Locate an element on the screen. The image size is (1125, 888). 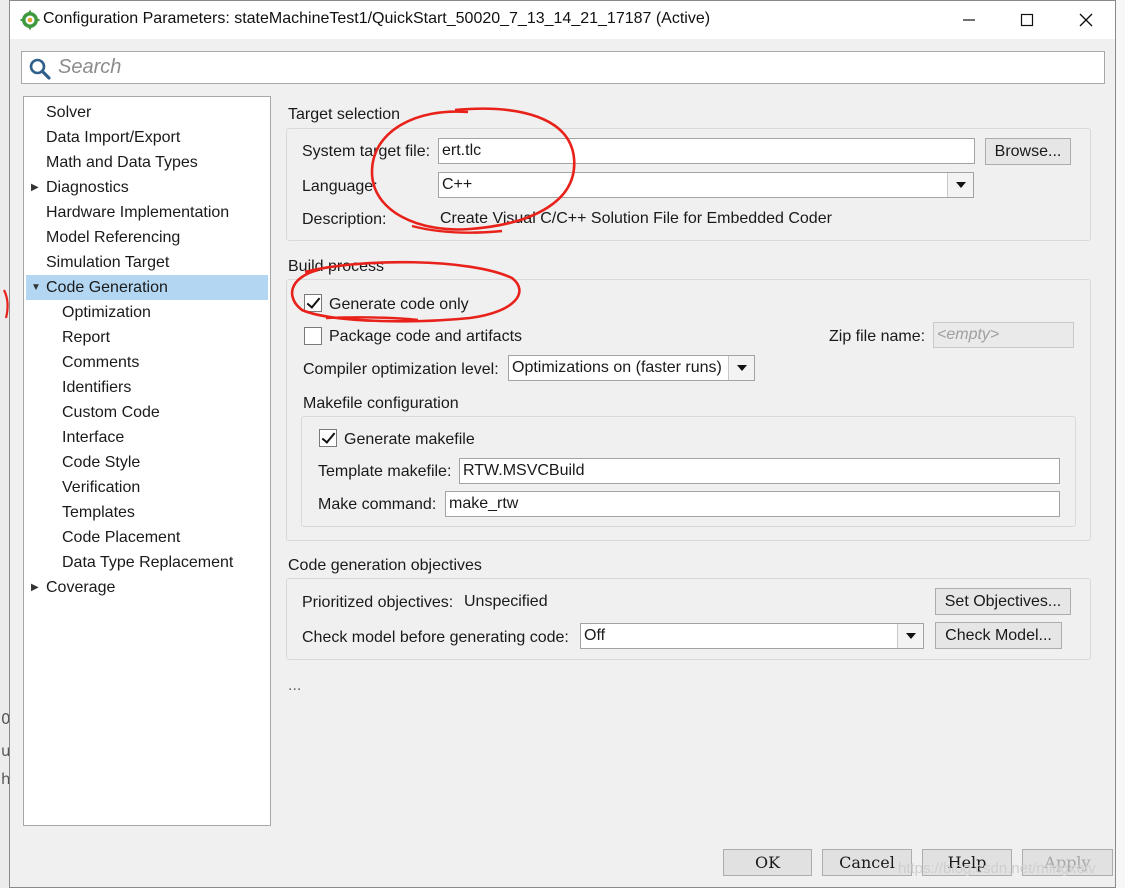
tree-item-label: Code Placement is located at coordinates (121, 537).